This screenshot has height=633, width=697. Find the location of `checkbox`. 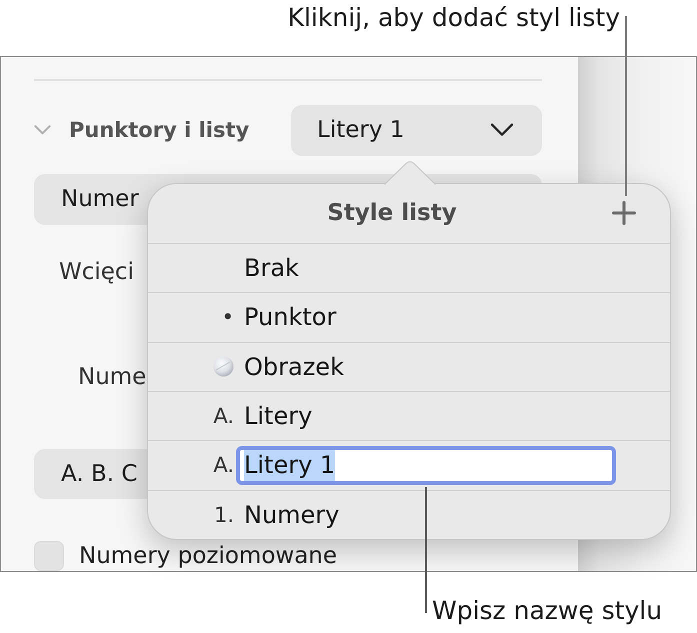

checkbox is located at coordinates (49, 556).